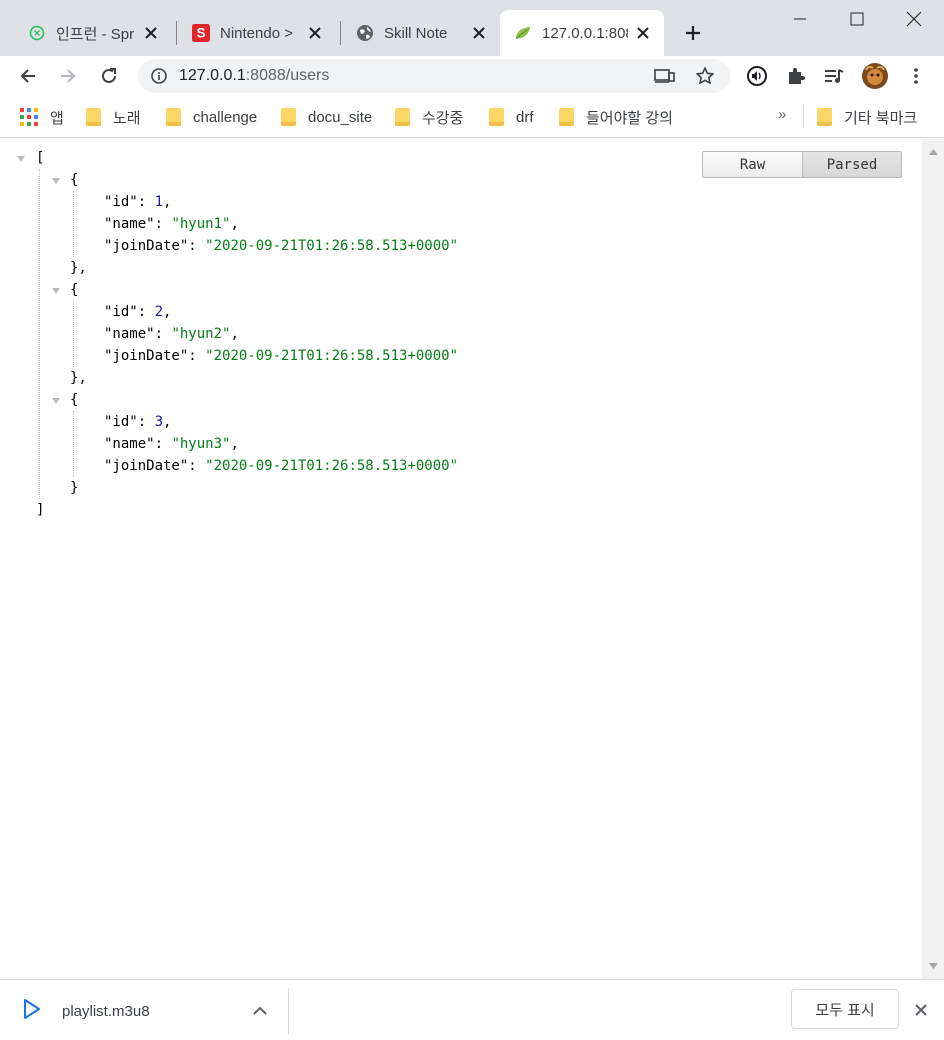 This screenshot has width=944, height=1040. What do you see at coordinates (95, 34) in the screenshot?
I see `tab-title: 인프런 - Spr` at bounding box center [95, 34].